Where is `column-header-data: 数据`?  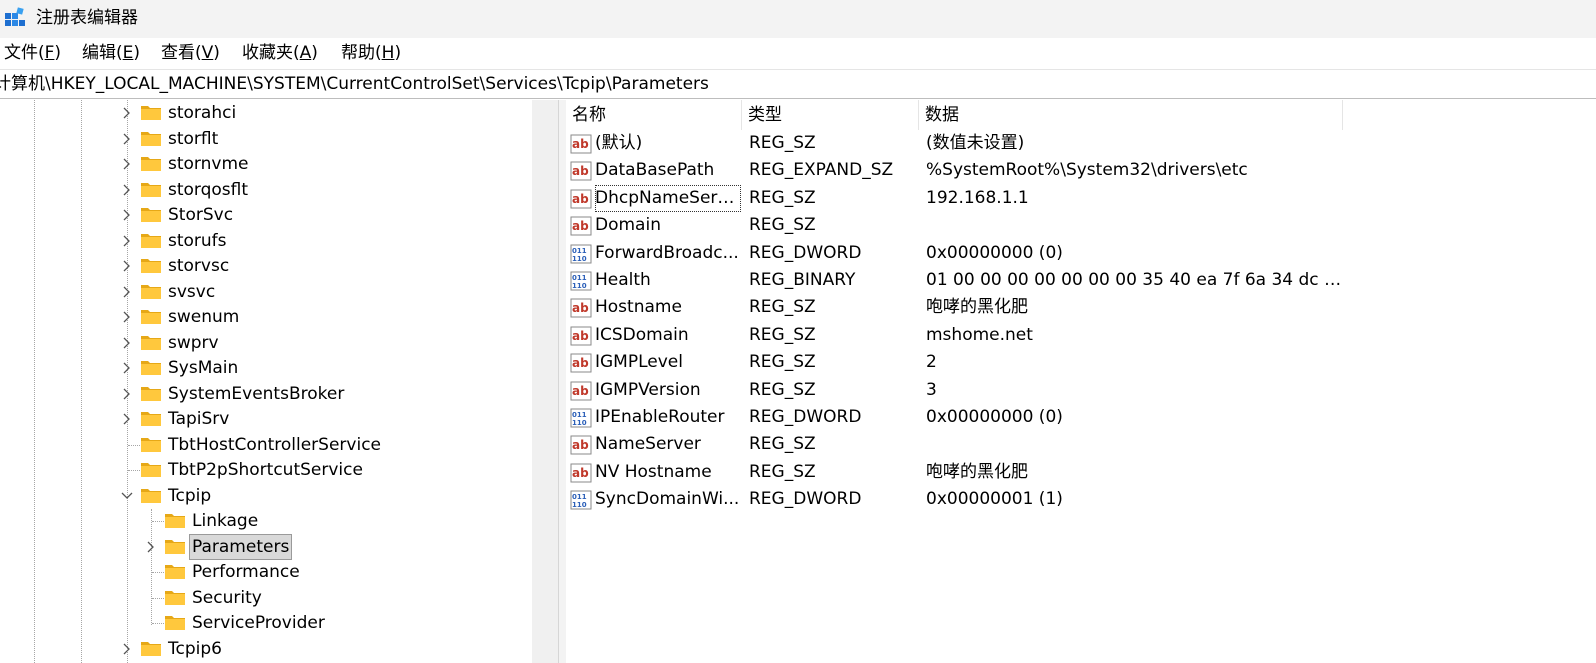
column-header-data: 数据 is located at coordinates (1131, 115).